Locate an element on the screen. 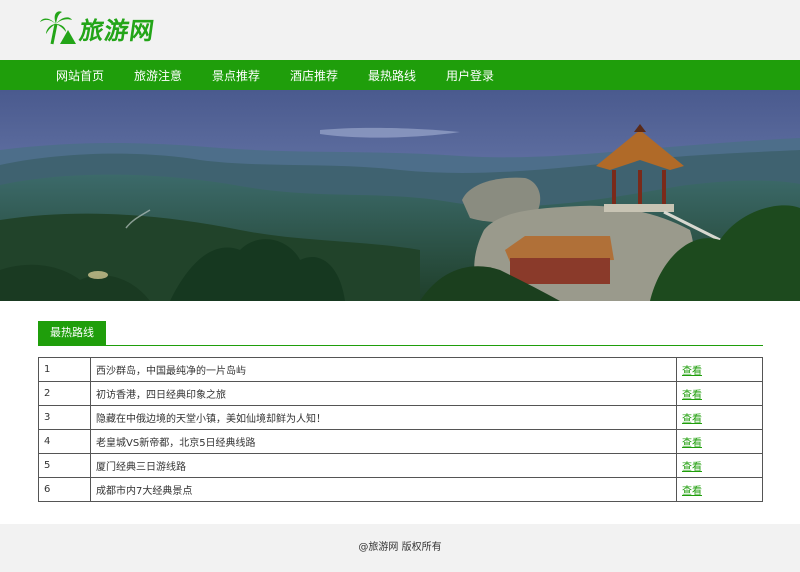 This screenshot has width=800, height=572. site-logo: 旅游网 is located at coordinates (97, 28).